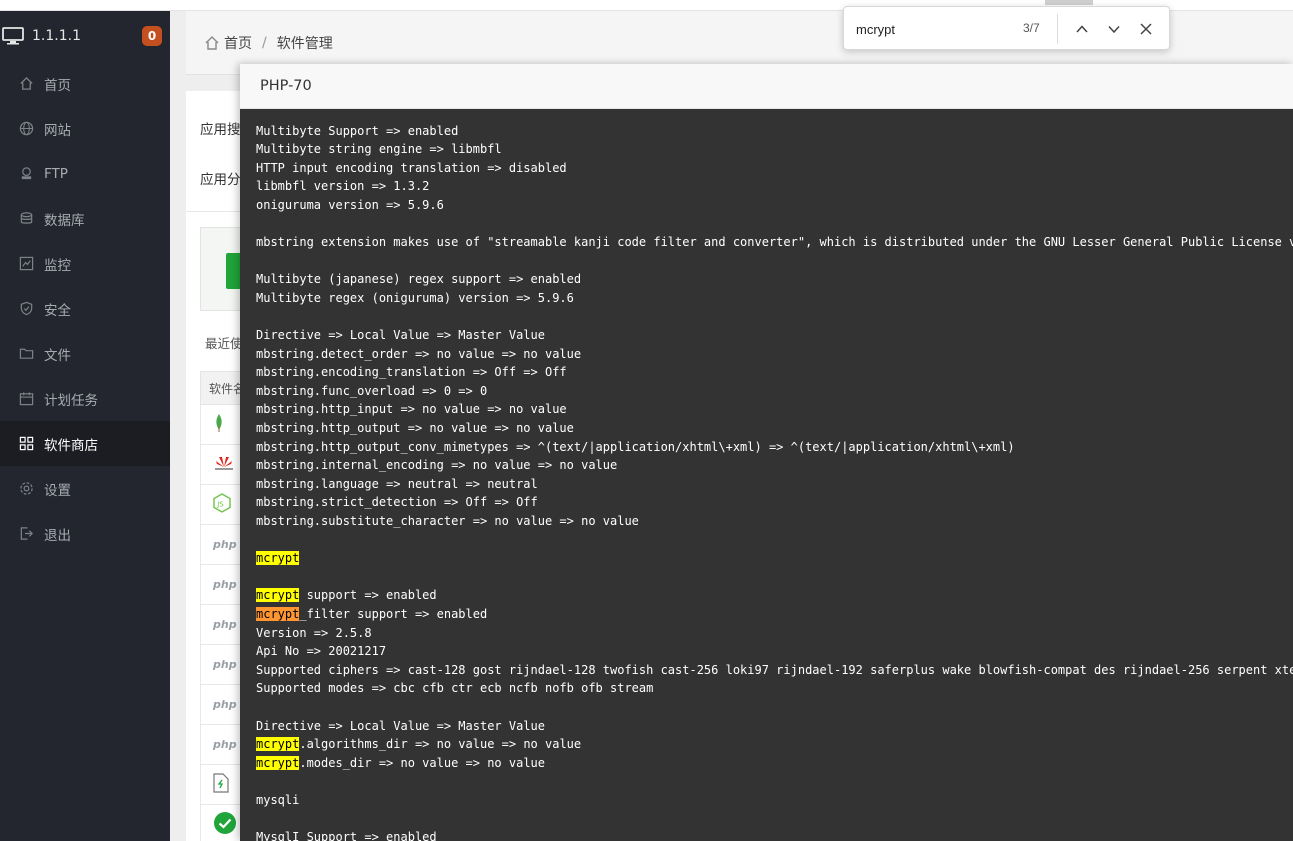 This screenshot has height=841, width=1293. Describe the element at coordinates (85, 263) in the screenshot. I see `sidebar-item-monitor: 监控` at that location.